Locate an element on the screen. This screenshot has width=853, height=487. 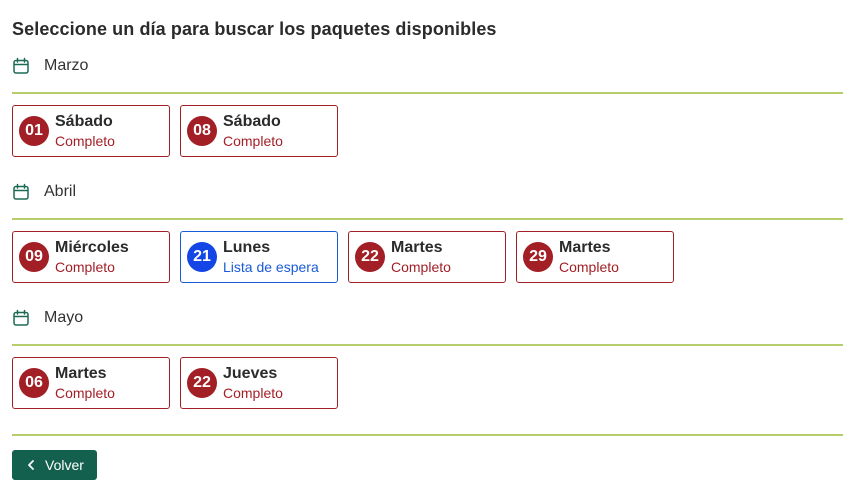
day-card-abril-29: 29 Martes Completo is located at coordinates (595, 257).